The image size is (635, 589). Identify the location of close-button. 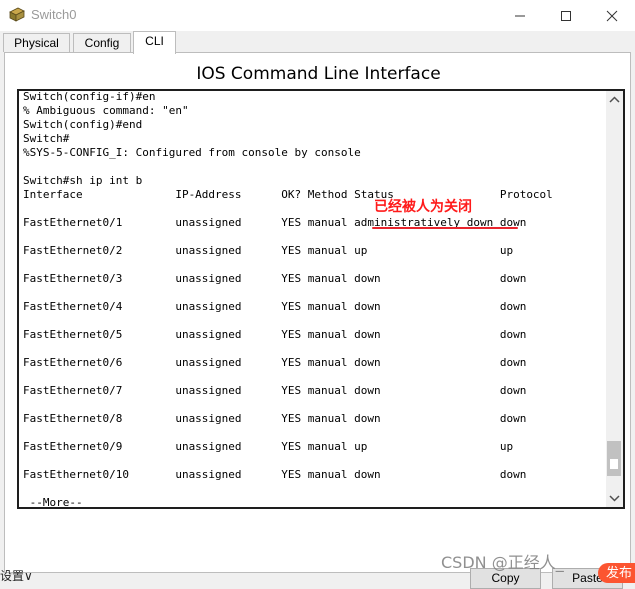
(612, 15).